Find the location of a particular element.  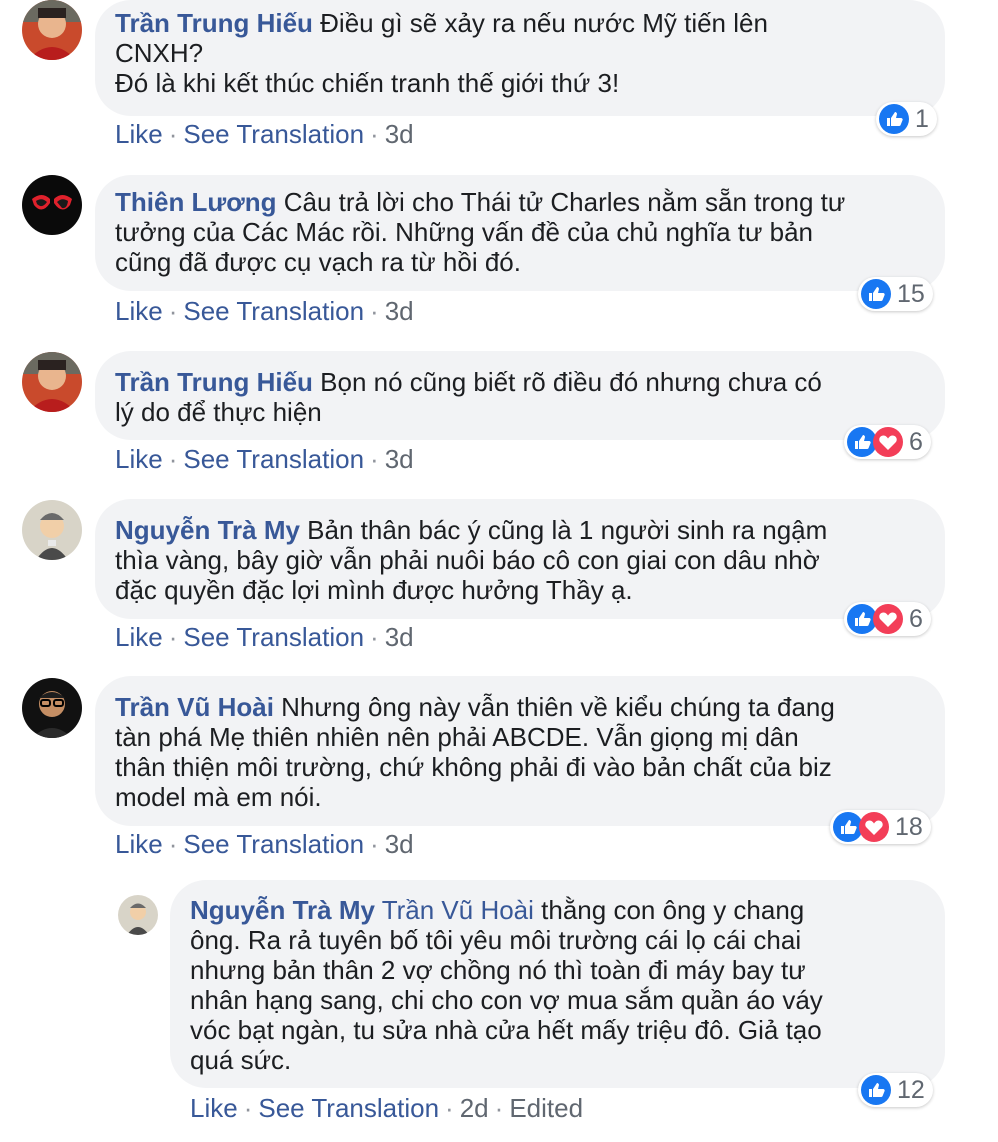

comment-text: Điều gì sẽ xảy ra nếu nước Mỹ tiến lên is located at coordinates (544, 23).